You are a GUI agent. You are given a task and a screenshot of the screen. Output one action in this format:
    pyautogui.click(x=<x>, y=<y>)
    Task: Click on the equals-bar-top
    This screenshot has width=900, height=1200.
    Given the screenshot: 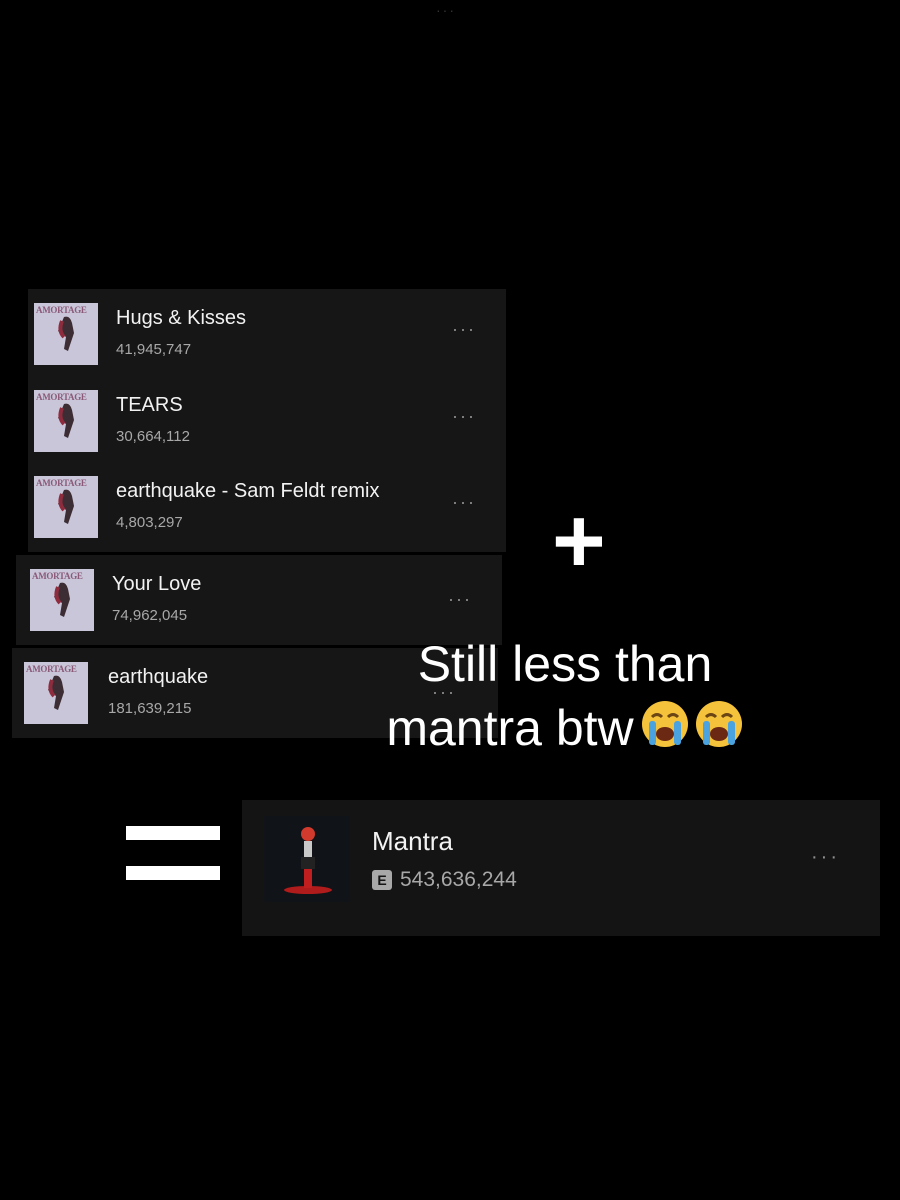 What is the action you would take?
    pyautogui.click(x=173, y=833)
    